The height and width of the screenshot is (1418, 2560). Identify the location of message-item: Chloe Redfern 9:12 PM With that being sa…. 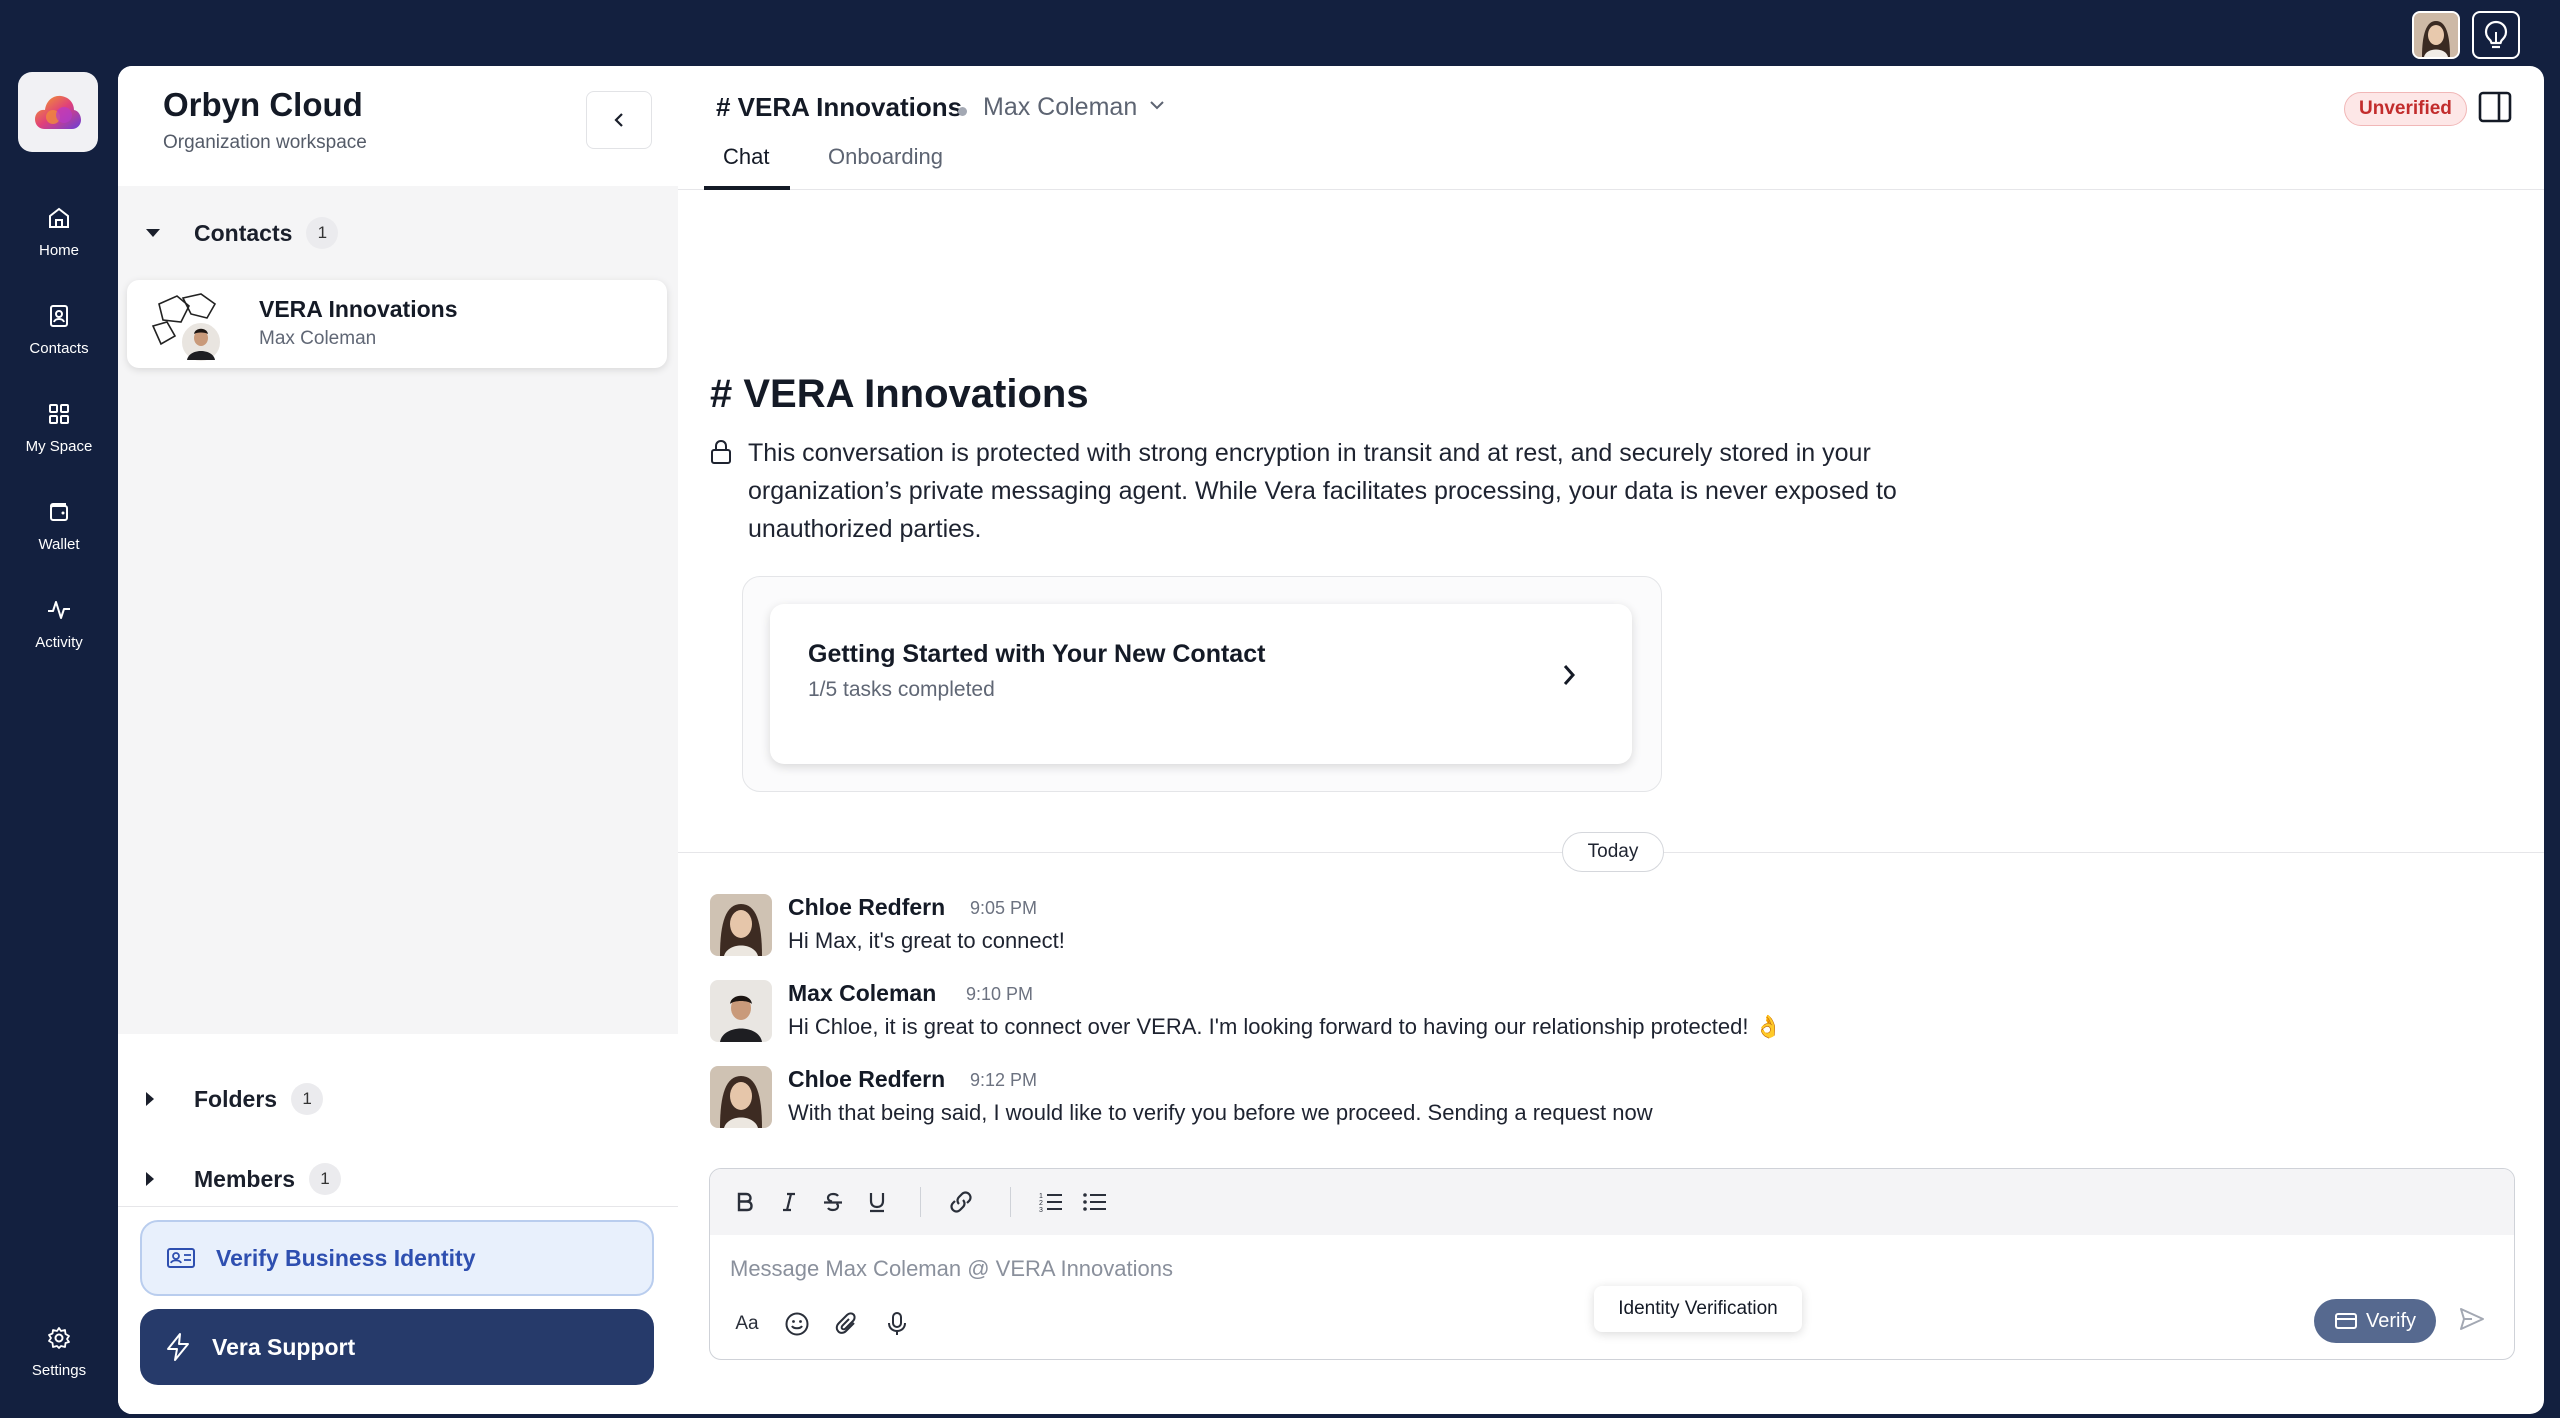
(1610, 1099).